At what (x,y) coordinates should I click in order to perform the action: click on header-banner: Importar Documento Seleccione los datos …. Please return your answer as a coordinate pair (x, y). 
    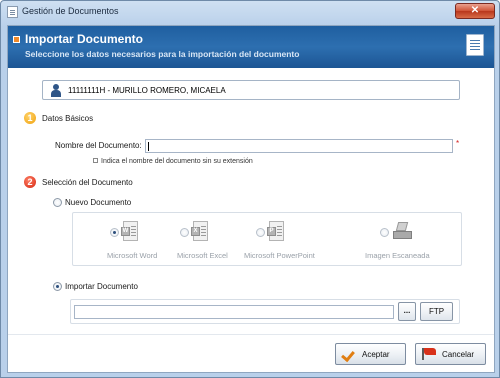
    Looking at the image, I should click on (251, 47).